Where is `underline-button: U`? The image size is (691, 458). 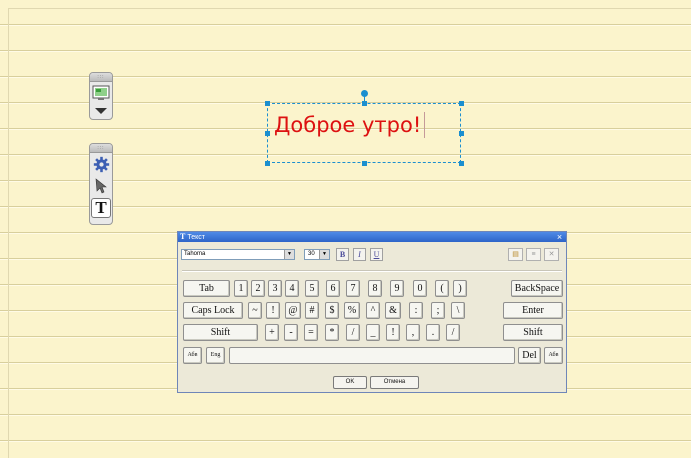
underline-button: U is located at coordinates (376, 254).